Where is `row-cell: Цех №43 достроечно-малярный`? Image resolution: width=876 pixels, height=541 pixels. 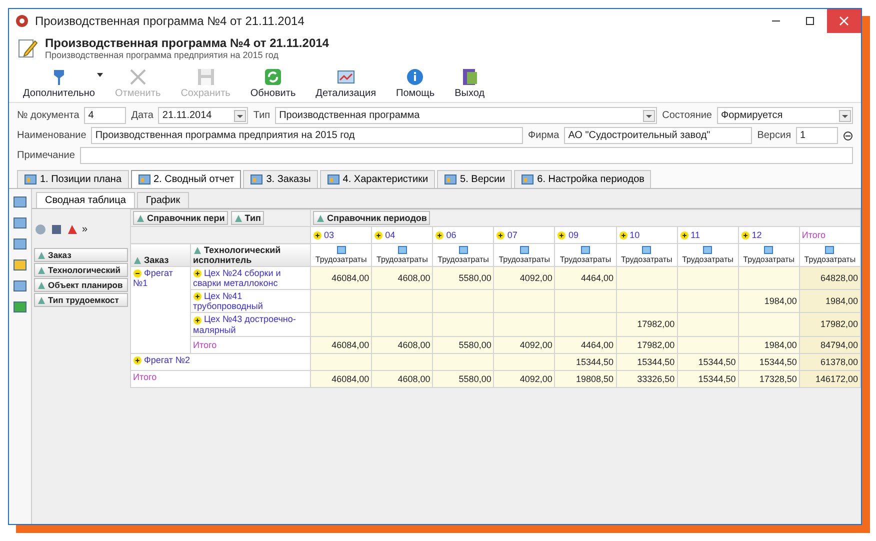 row-cell: Цех №43 достроечно-малярный is located at coordinates (250, 324).